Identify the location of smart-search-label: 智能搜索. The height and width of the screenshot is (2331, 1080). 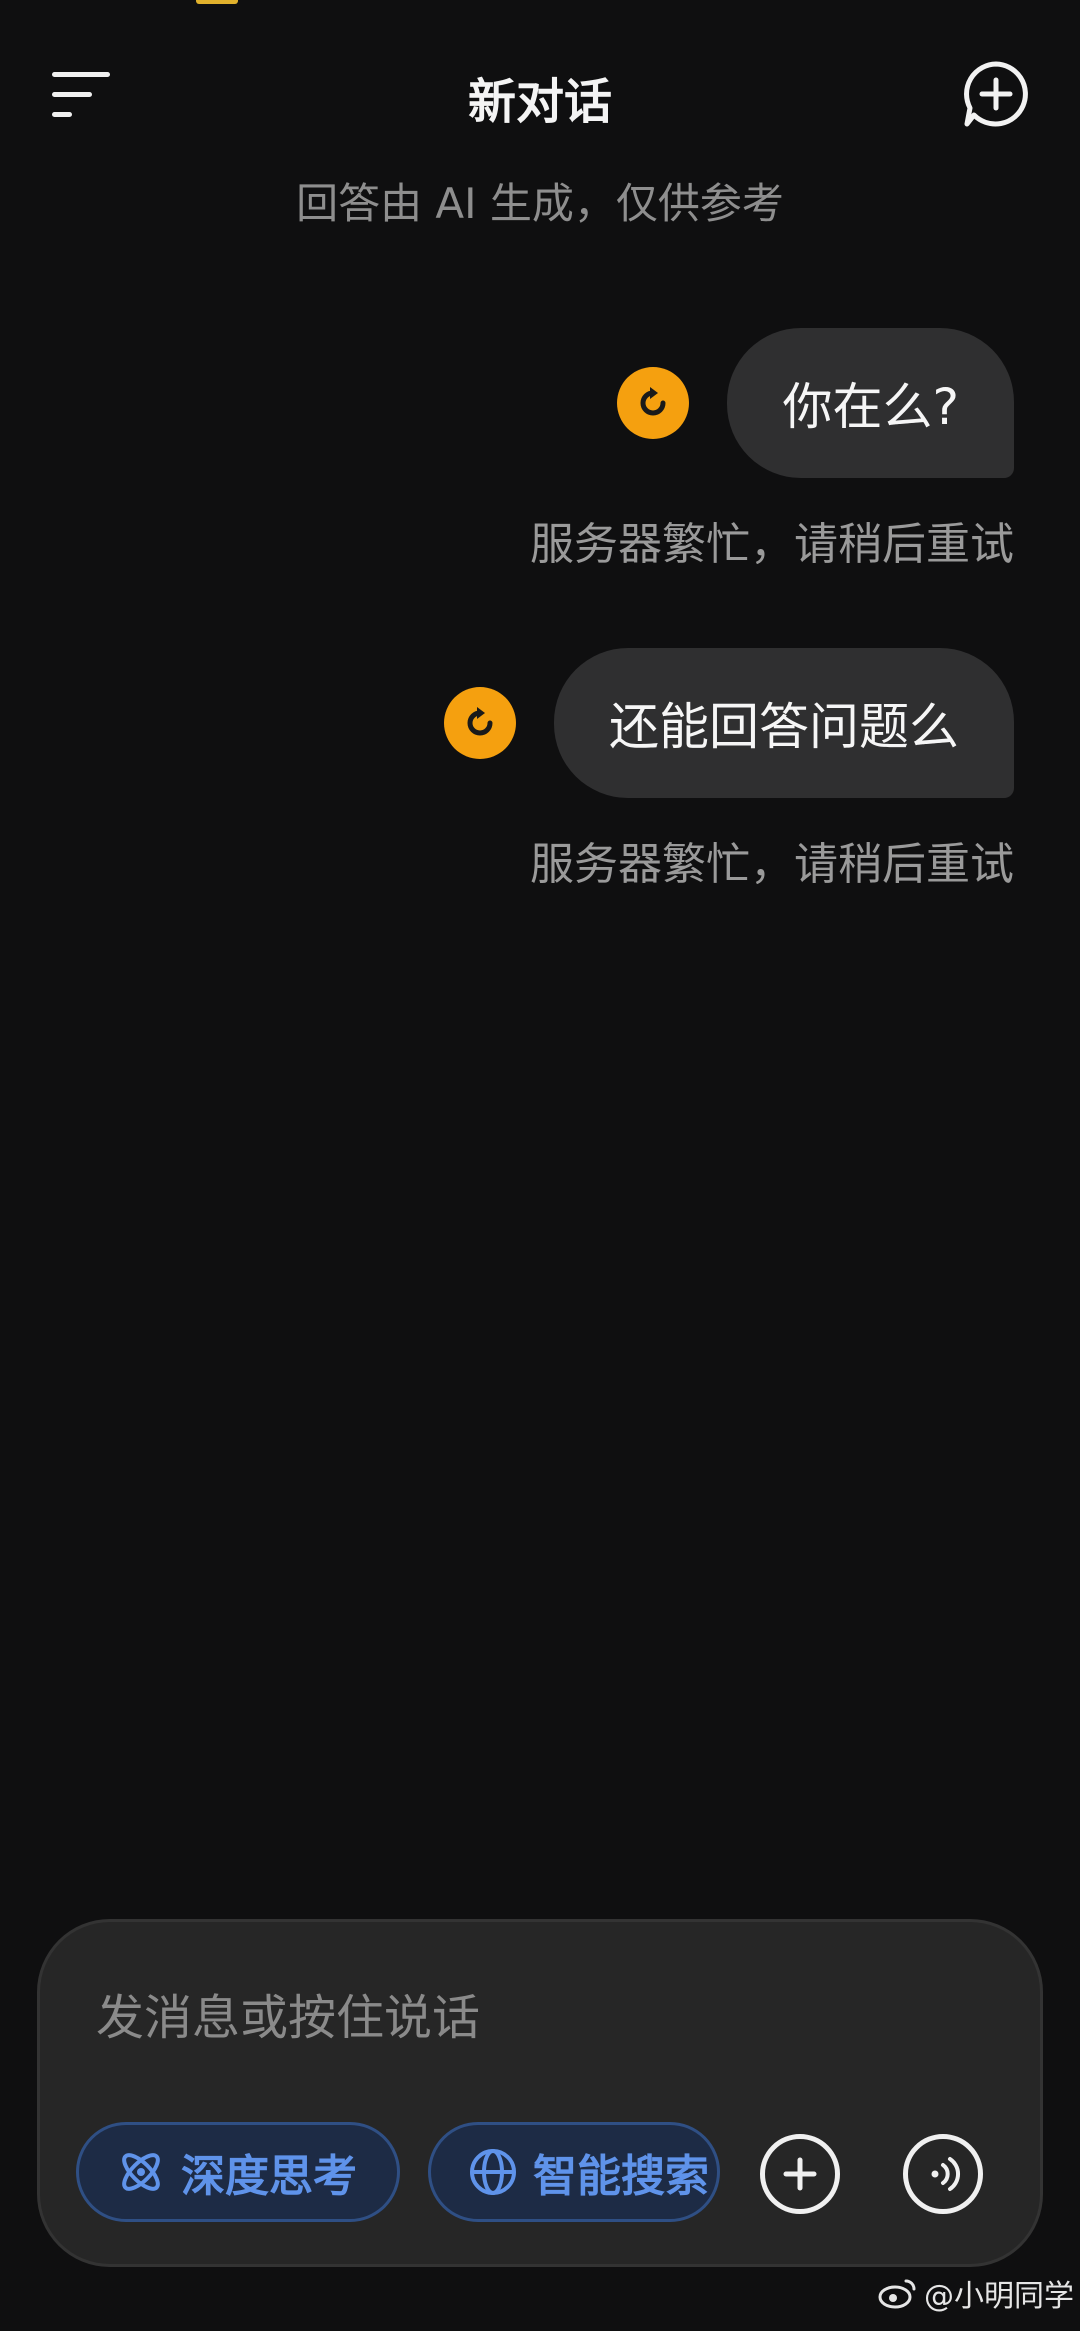
(621, 2176).